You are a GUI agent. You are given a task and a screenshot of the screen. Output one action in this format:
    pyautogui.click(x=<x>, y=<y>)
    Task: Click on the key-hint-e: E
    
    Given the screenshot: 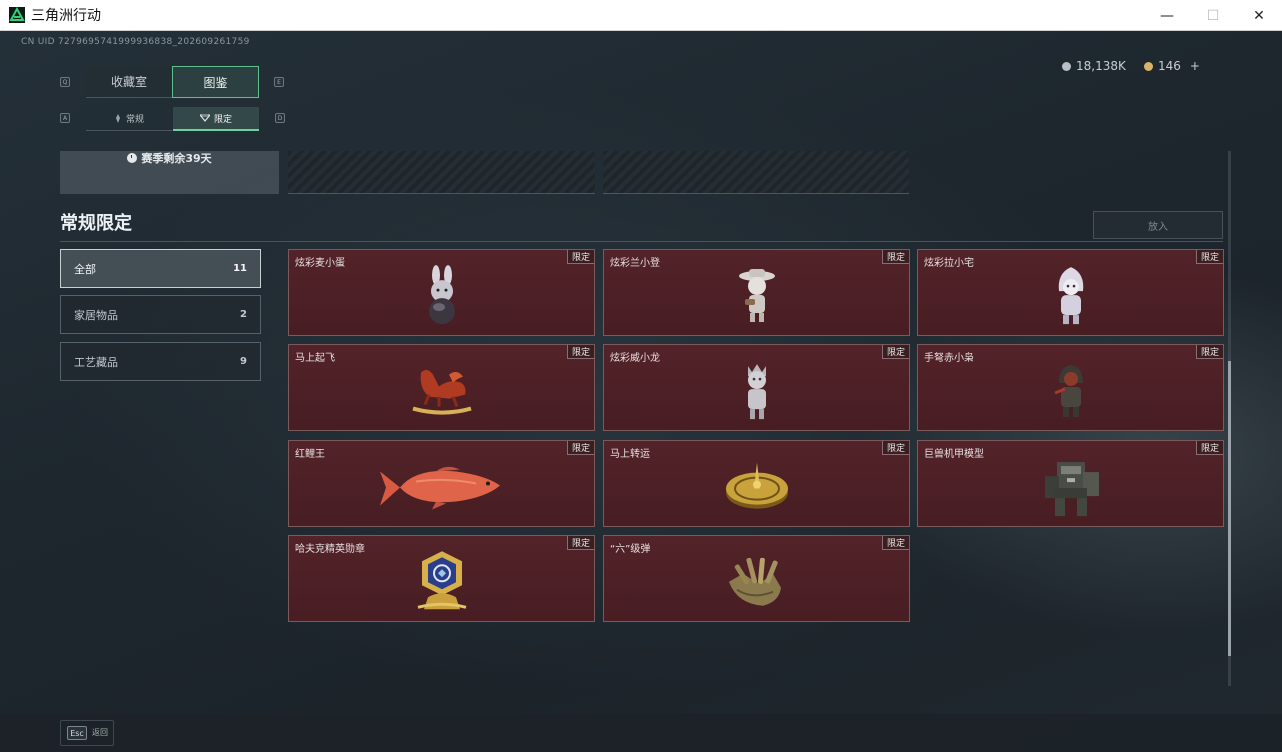 What is the action you would take?
    pyautogui.click(x=279, y=82)
    